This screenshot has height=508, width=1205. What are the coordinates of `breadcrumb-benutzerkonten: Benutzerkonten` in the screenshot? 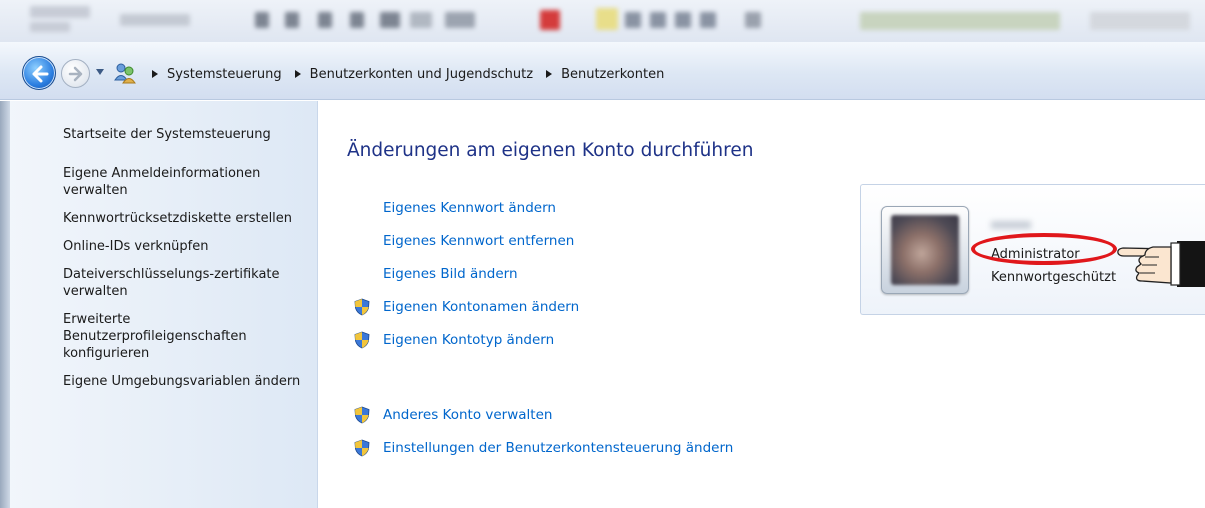 It's located at (612, 74).